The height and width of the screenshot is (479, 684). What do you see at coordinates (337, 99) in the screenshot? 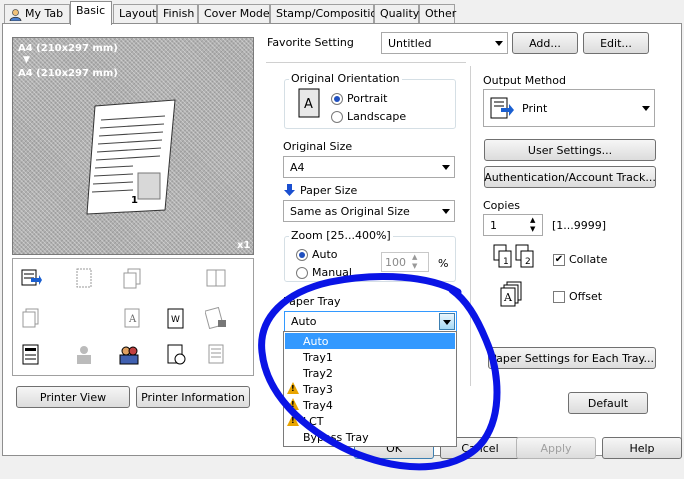
I see `portrait-radio` at bounding box center [337, 99].